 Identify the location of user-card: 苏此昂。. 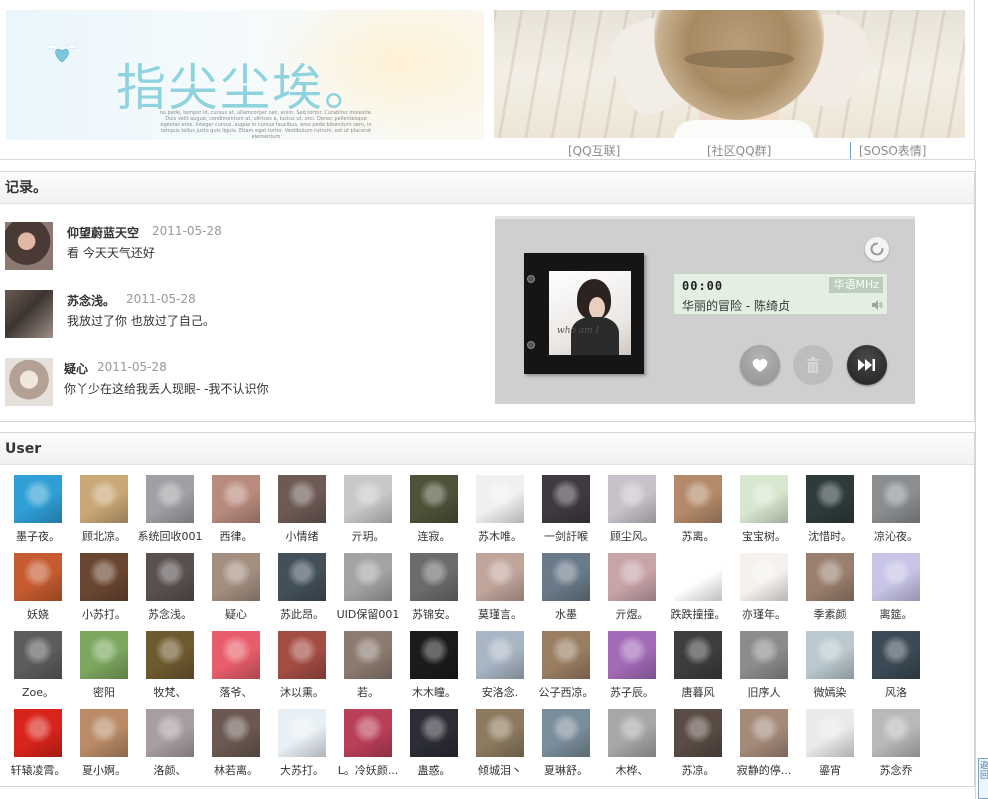
(302, 591).